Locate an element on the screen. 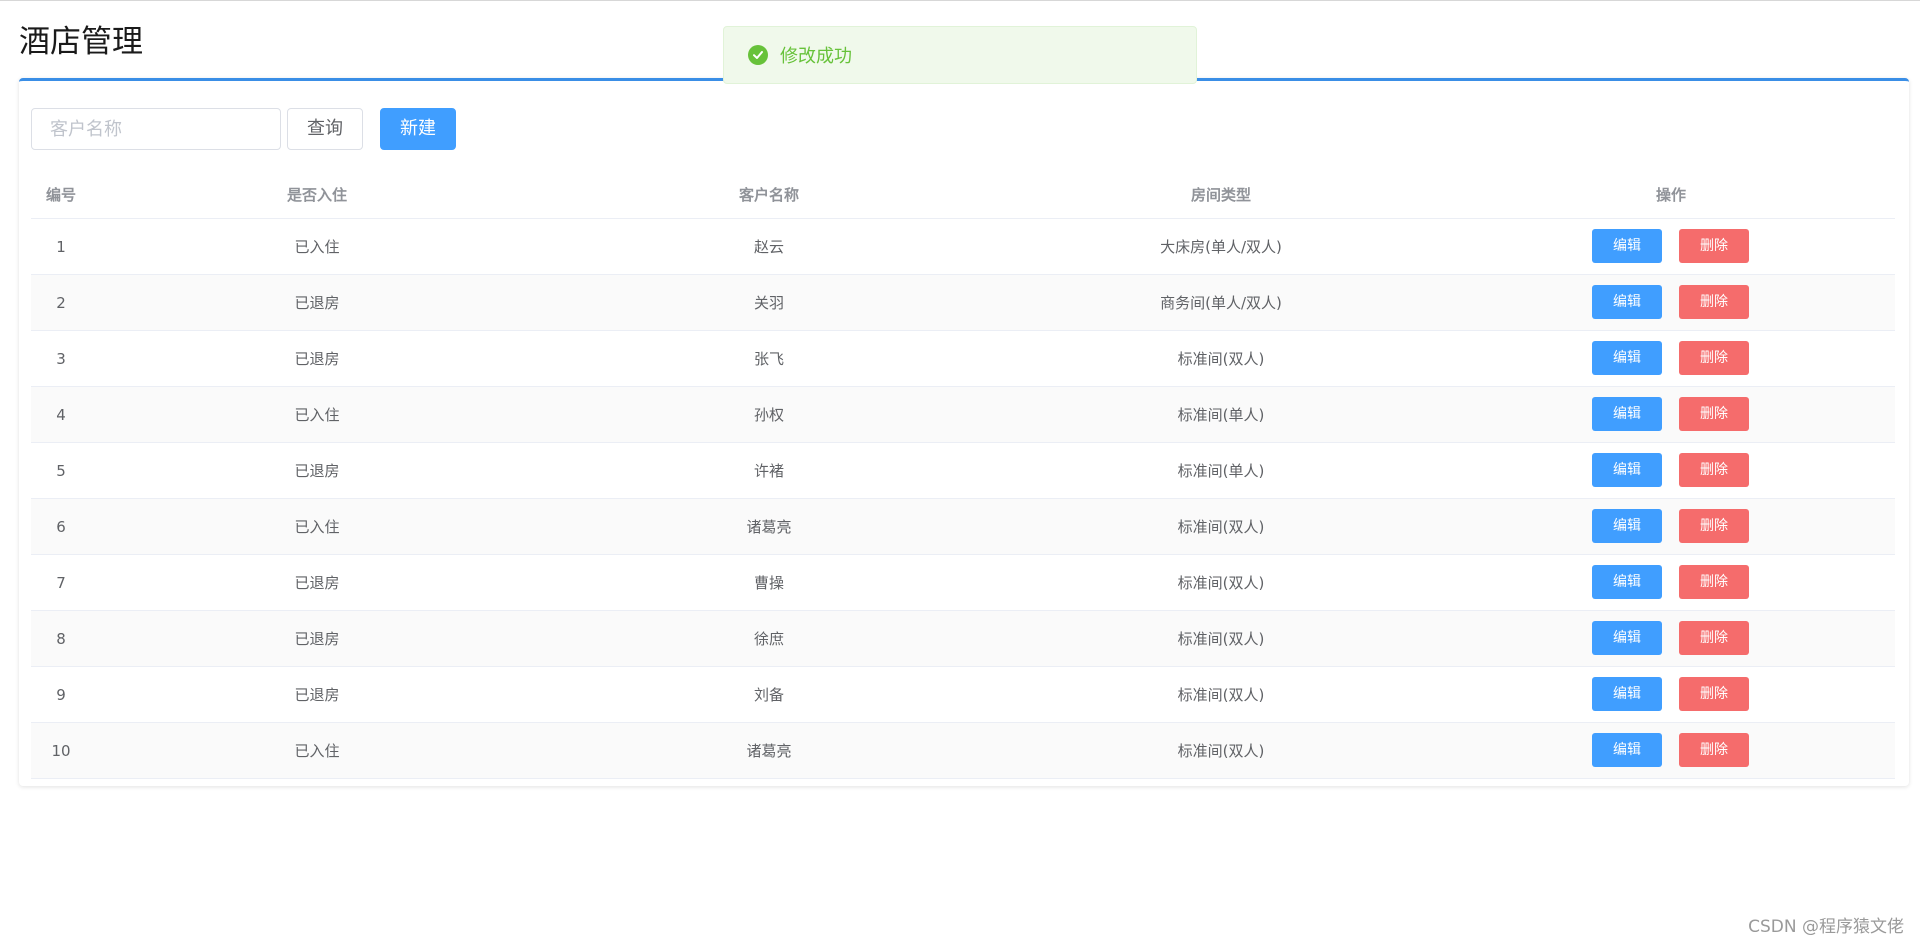 Image resolution: width=1920 pixels, height=942 pixels. cell-customer-name: 徐庶 is located at coordinates (768, 639).